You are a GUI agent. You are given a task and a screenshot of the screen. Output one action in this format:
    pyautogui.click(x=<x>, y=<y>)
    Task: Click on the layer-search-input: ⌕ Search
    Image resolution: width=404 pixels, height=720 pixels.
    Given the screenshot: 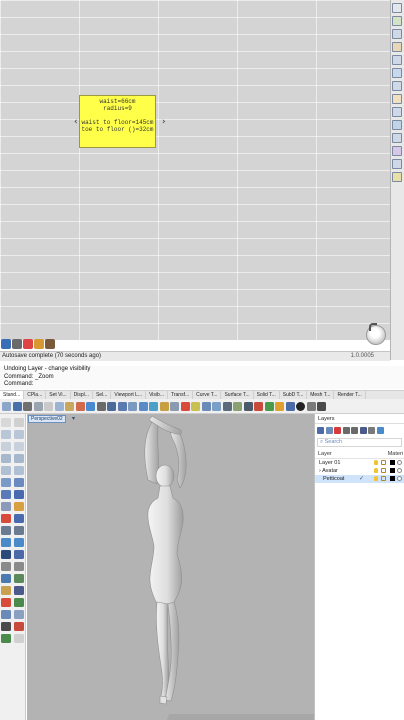 What is the action you would take?
    pyautogui.click(x=359, y=442)
    